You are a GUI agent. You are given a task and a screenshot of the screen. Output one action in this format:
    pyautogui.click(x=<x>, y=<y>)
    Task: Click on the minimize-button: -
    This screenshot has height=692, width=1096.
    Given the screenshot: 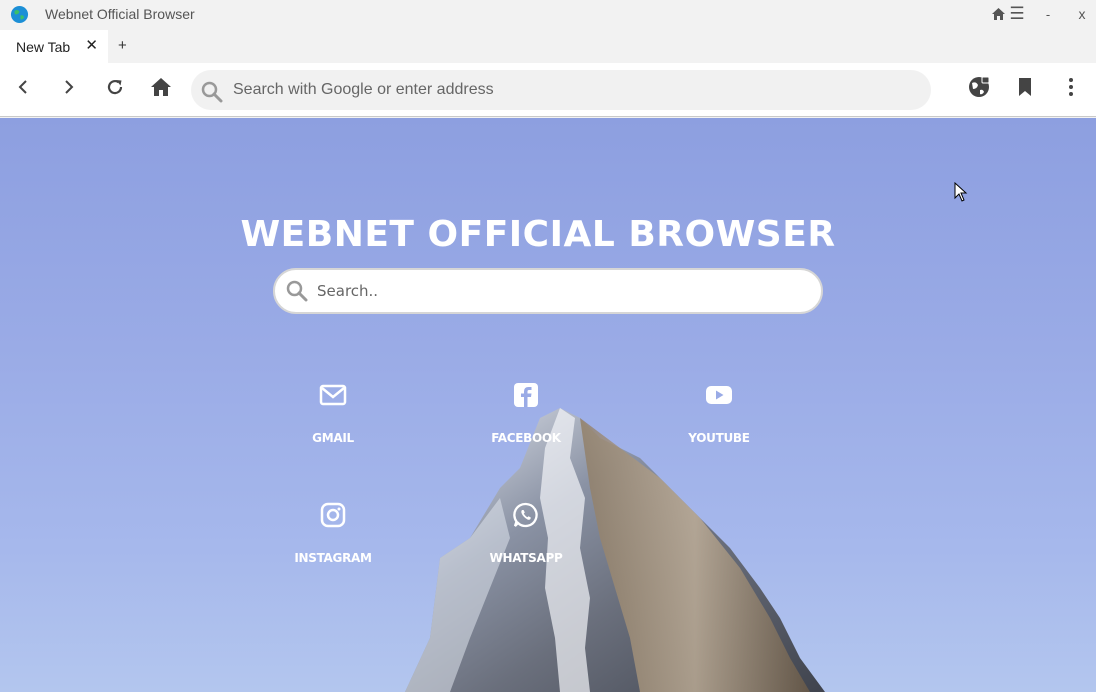 What is the action you would take?
    pyautogui.click(x=1048, y=14)
    